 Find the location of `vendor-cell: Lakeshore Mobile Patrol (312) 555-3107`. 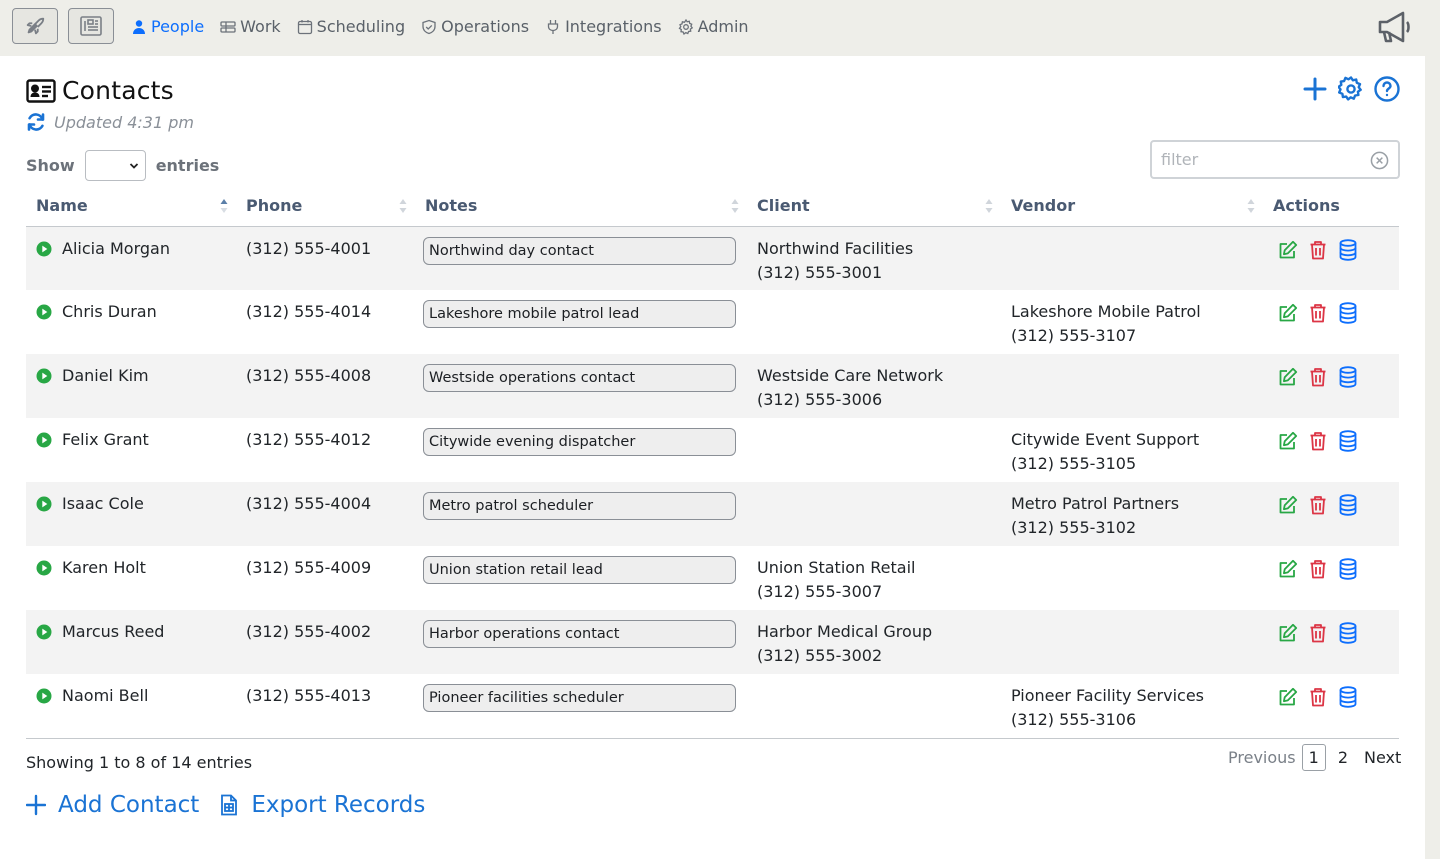

vendor-cell: Lakeshore Mobile Patrol (312) 555-3107 is located at coordinates (1132, 322).